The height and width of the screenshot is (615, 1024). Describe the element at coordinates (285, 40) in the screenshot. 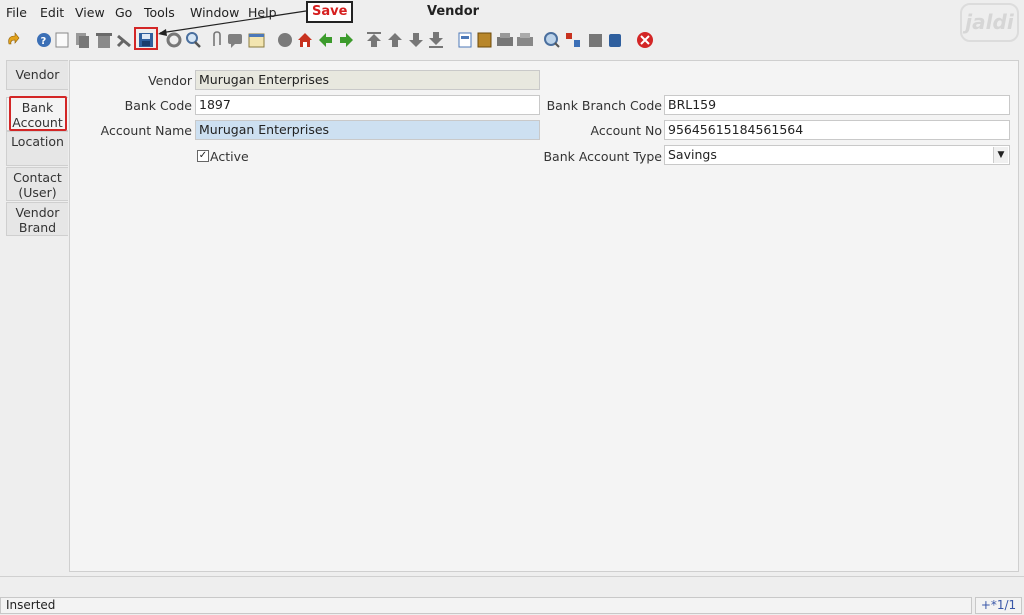

I see `home-icon` at that location.